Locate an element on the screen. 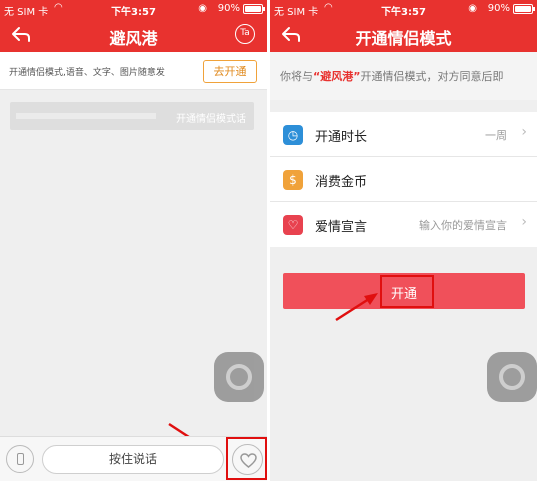  intro-text-area: 你将与“避风港”开通情侣模式，对方同意后即 is located at coordinates (403, 76).